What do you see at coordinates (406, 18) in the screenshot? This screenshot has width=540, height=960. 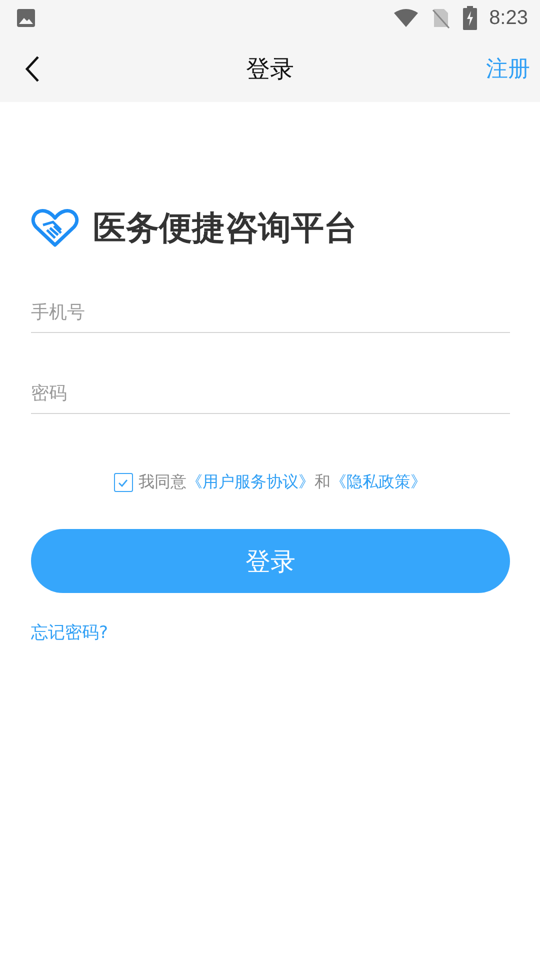 I see `wifi-icon` at bounding box center [406, 18].